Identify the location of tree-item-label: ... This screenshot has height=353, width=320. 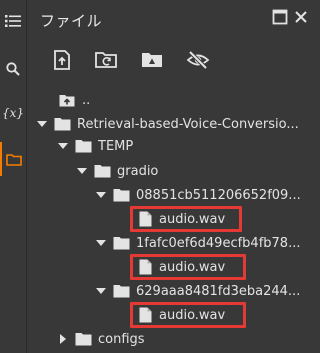
(86, 100).